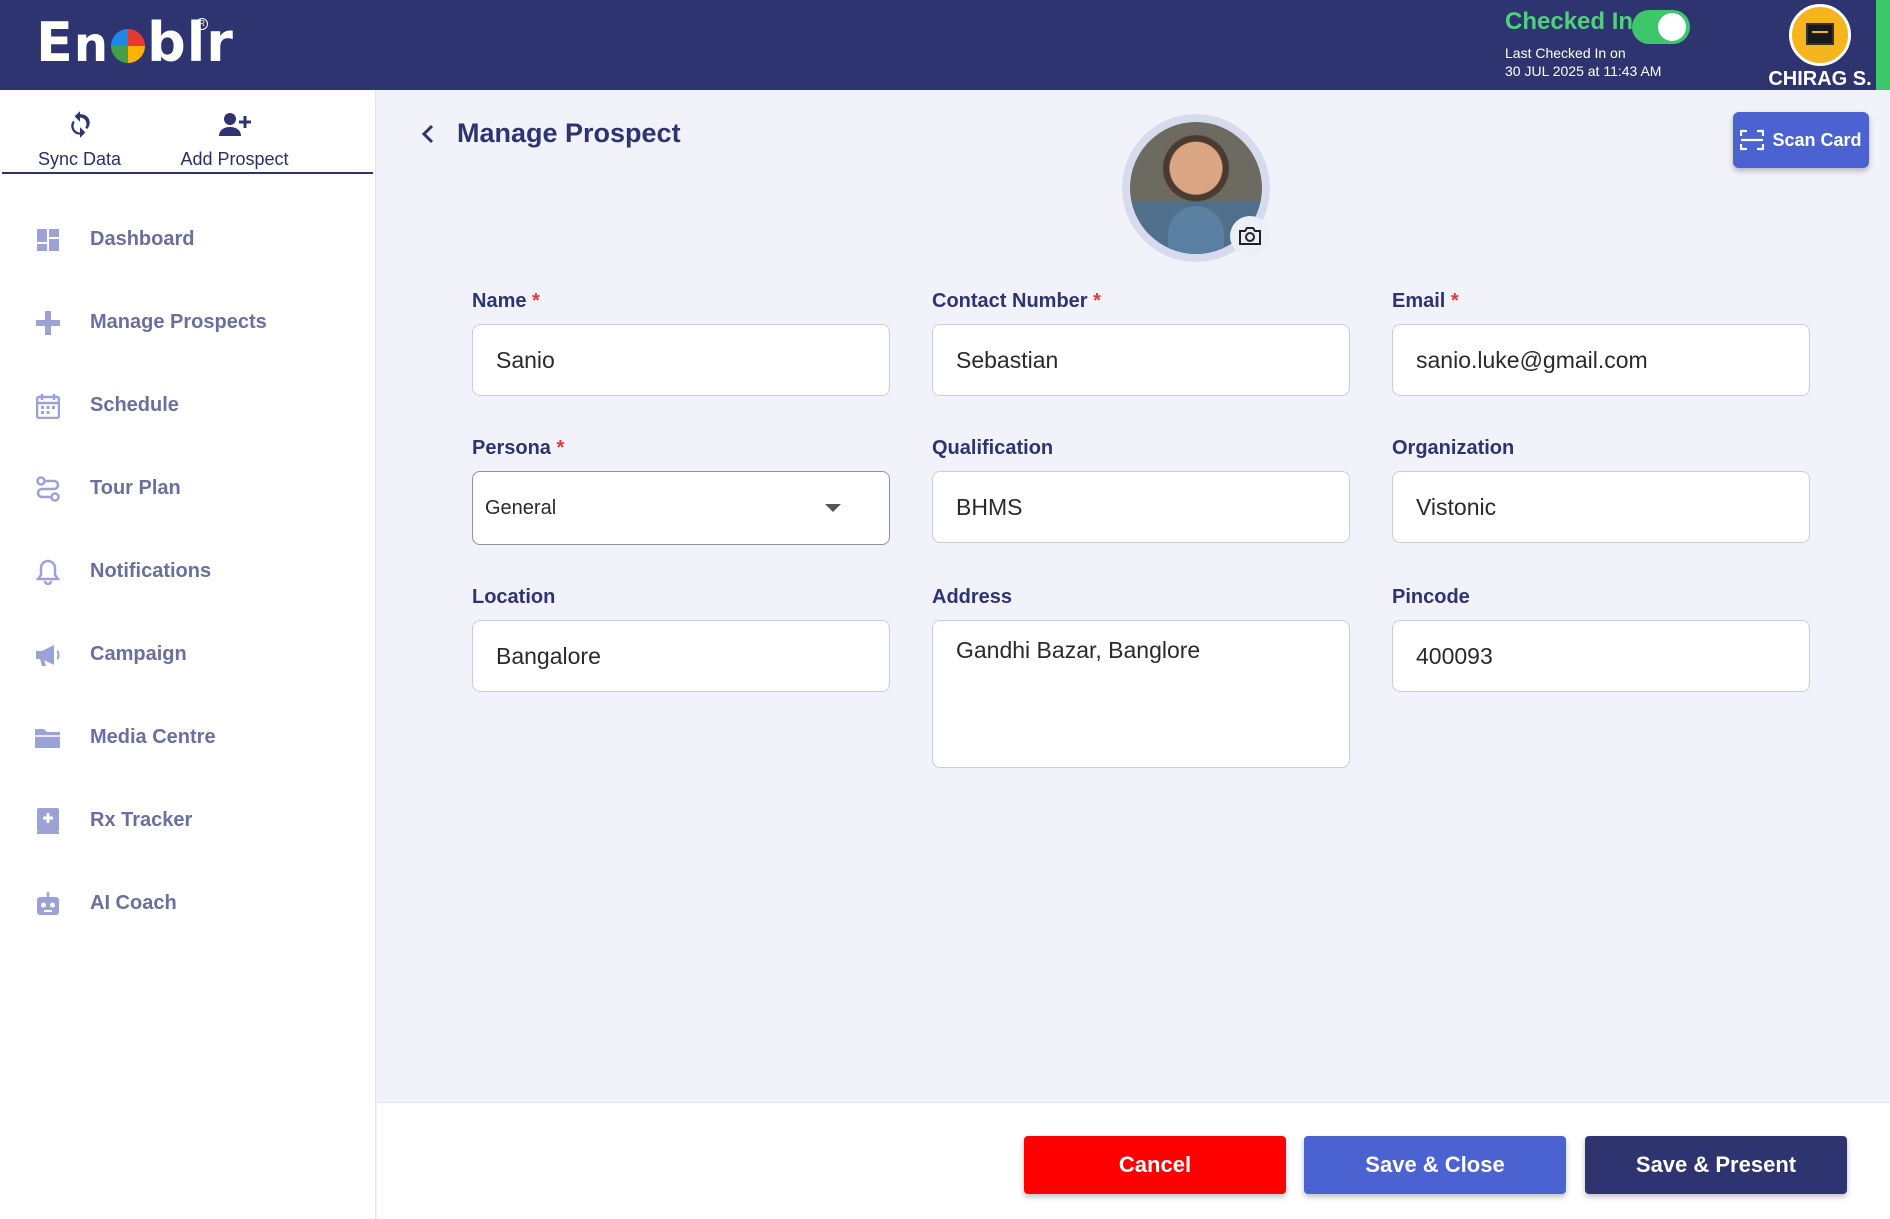 Image resolution: width=1890 pixels, height=1219 pixels. I want to click on camera-icon, so click(1250, 236).